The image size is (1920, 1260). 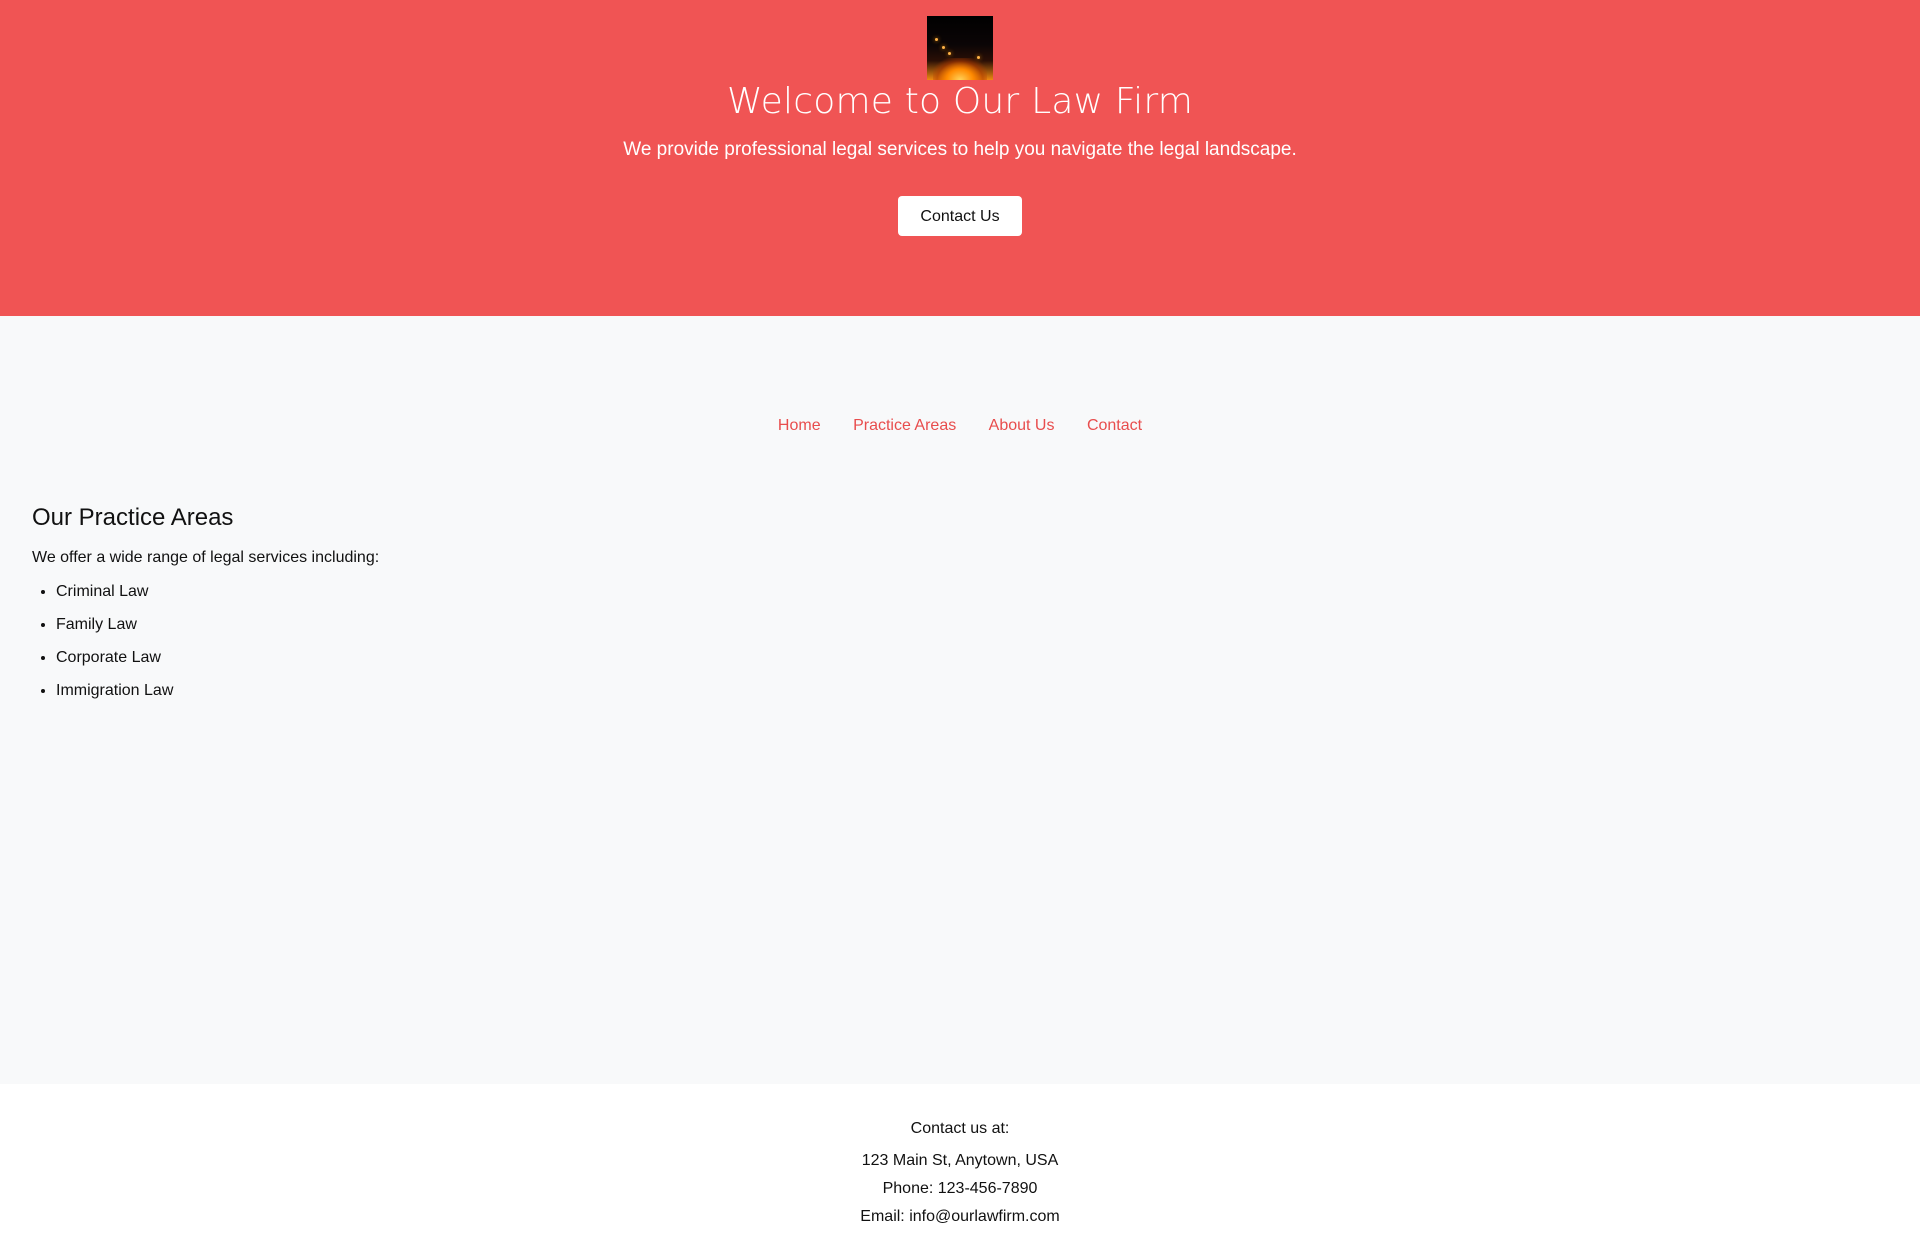 What do you see at coordinates (960, 1160) in the screenshot?
I see `footer-address: 123 Main St, Anytown, USA` at bounding box center [960, 1160].